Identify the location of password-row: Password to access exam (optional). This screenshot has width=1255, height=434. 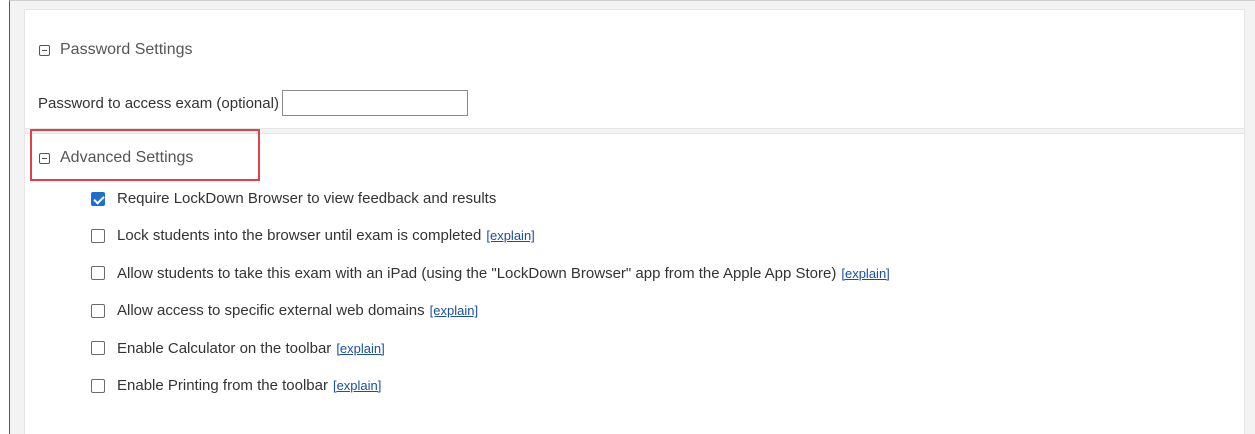
(253, 103).